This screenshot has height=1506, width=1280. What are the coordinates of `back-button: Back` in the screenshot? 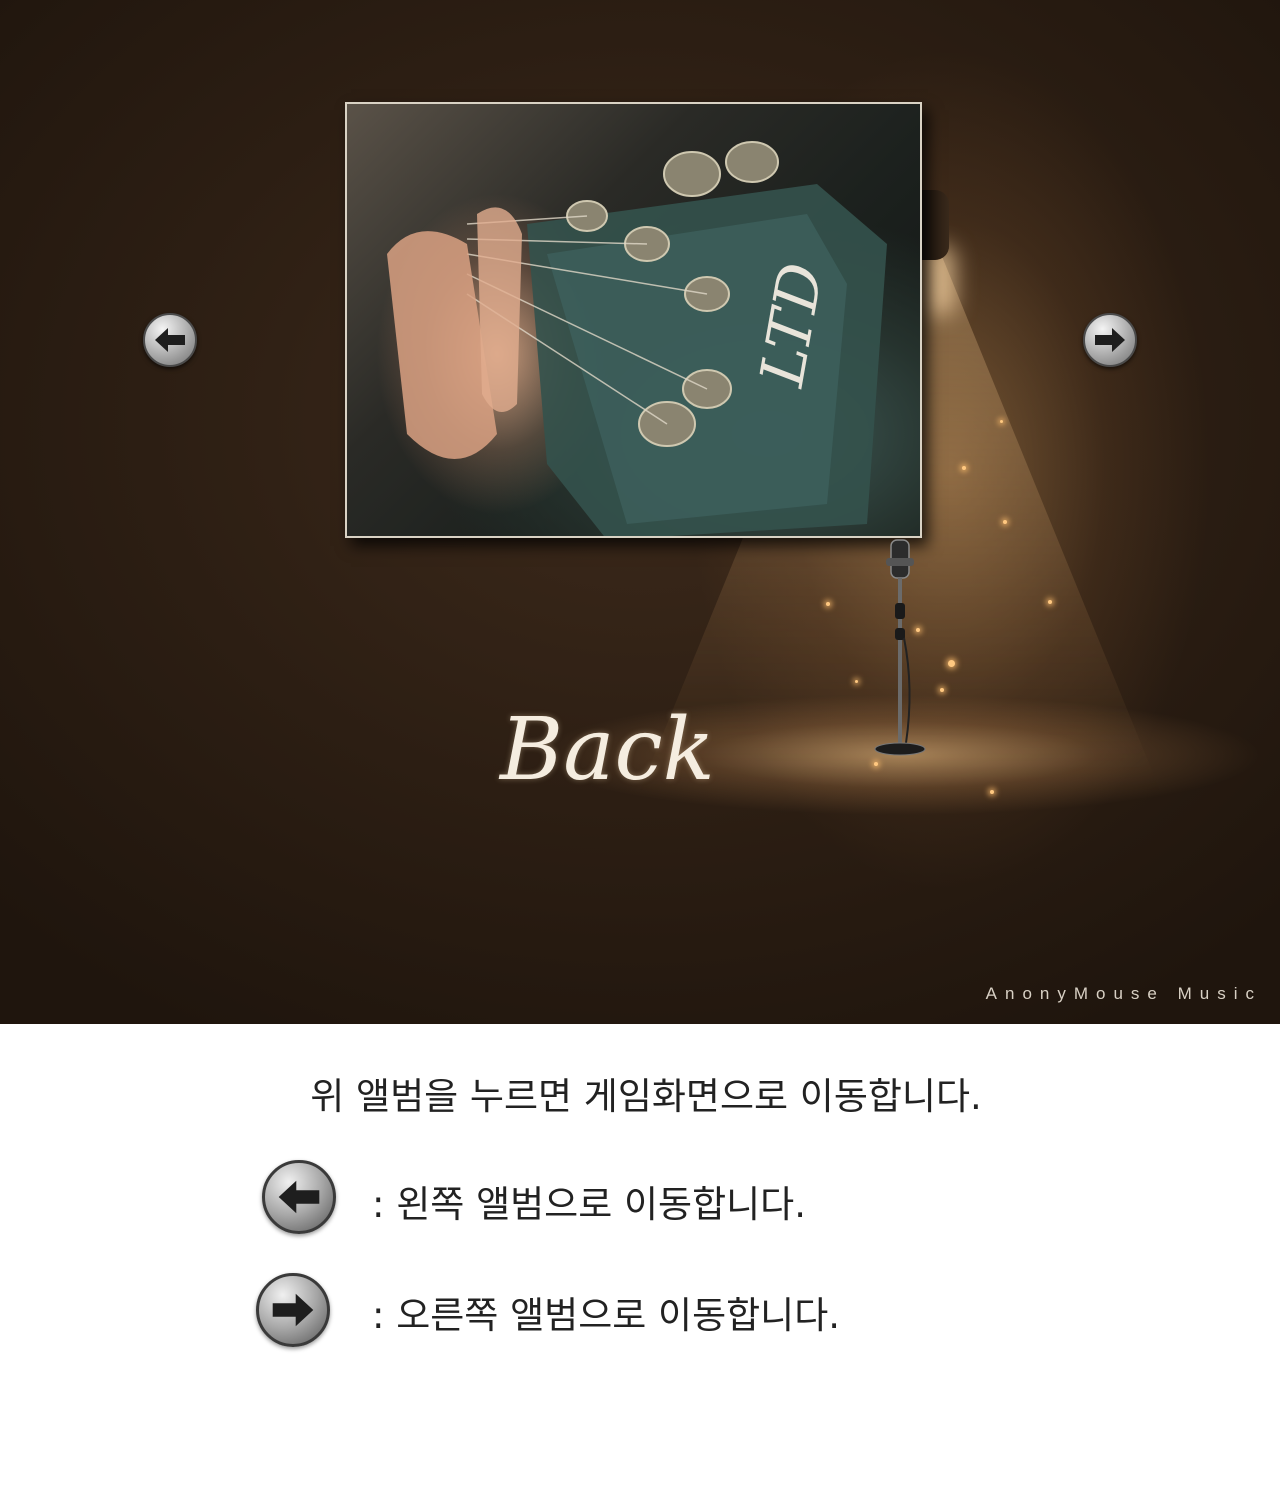 It's located at (645, 750).